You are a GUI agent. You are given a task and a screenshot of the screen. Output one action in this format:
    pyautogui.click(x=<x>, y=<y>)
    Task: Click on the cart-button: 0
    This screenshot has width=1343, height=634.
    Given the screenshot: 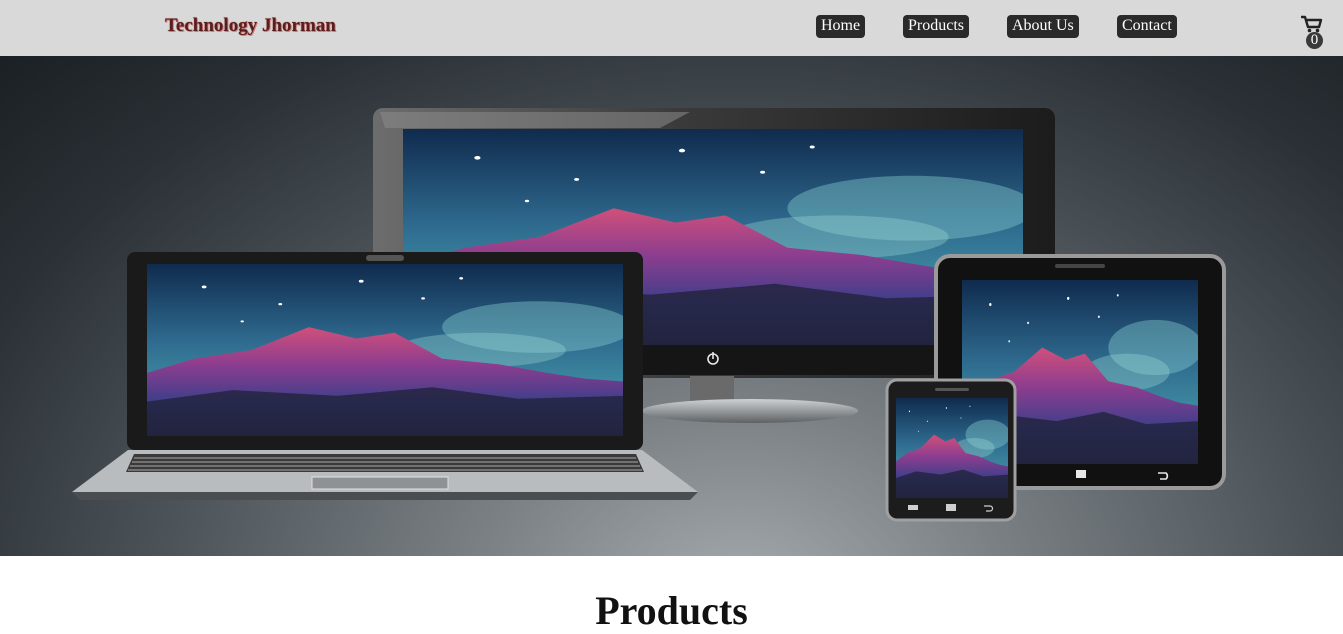 What is the action you would take?
    pyautogui.click(x=1313, y=33)
    